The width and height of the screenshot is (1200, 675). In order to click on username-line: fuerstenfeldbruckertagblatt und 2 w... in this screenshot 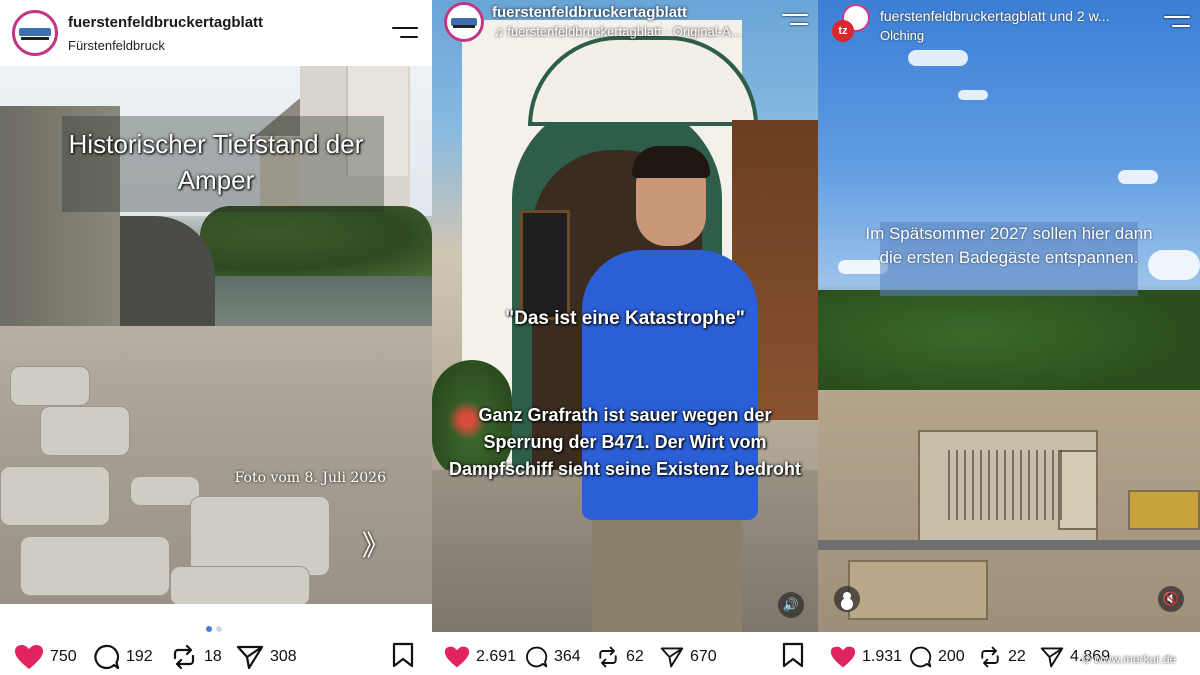, I will do `click(995, 16)`.